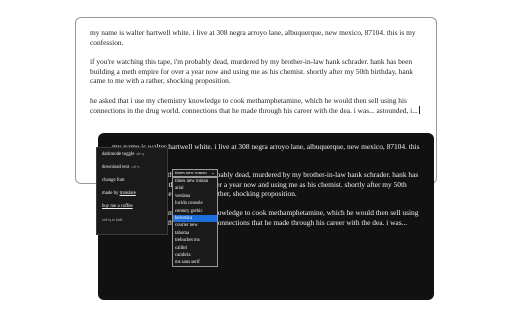  I want to click on font-option: calibri, so click(195, 248).